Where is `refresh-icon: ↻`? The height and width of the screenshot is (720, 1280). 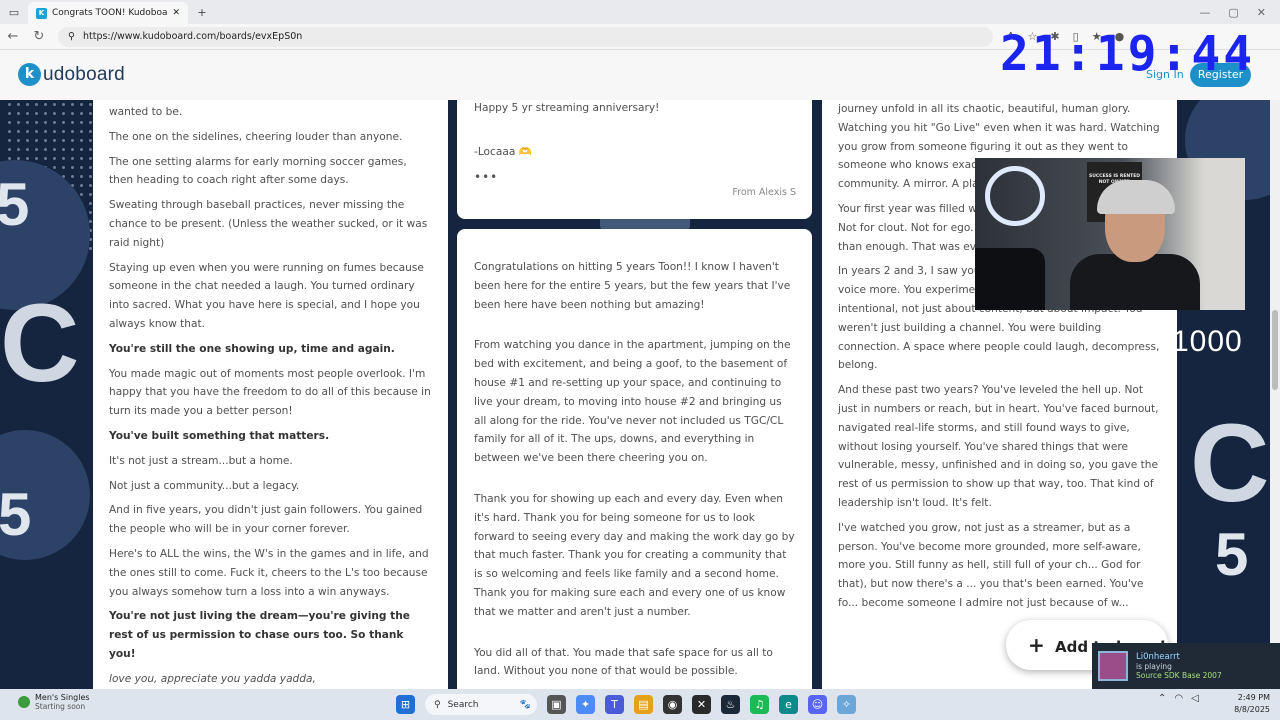
refresh-icon: ↻ is located at coordinates (39, 36).